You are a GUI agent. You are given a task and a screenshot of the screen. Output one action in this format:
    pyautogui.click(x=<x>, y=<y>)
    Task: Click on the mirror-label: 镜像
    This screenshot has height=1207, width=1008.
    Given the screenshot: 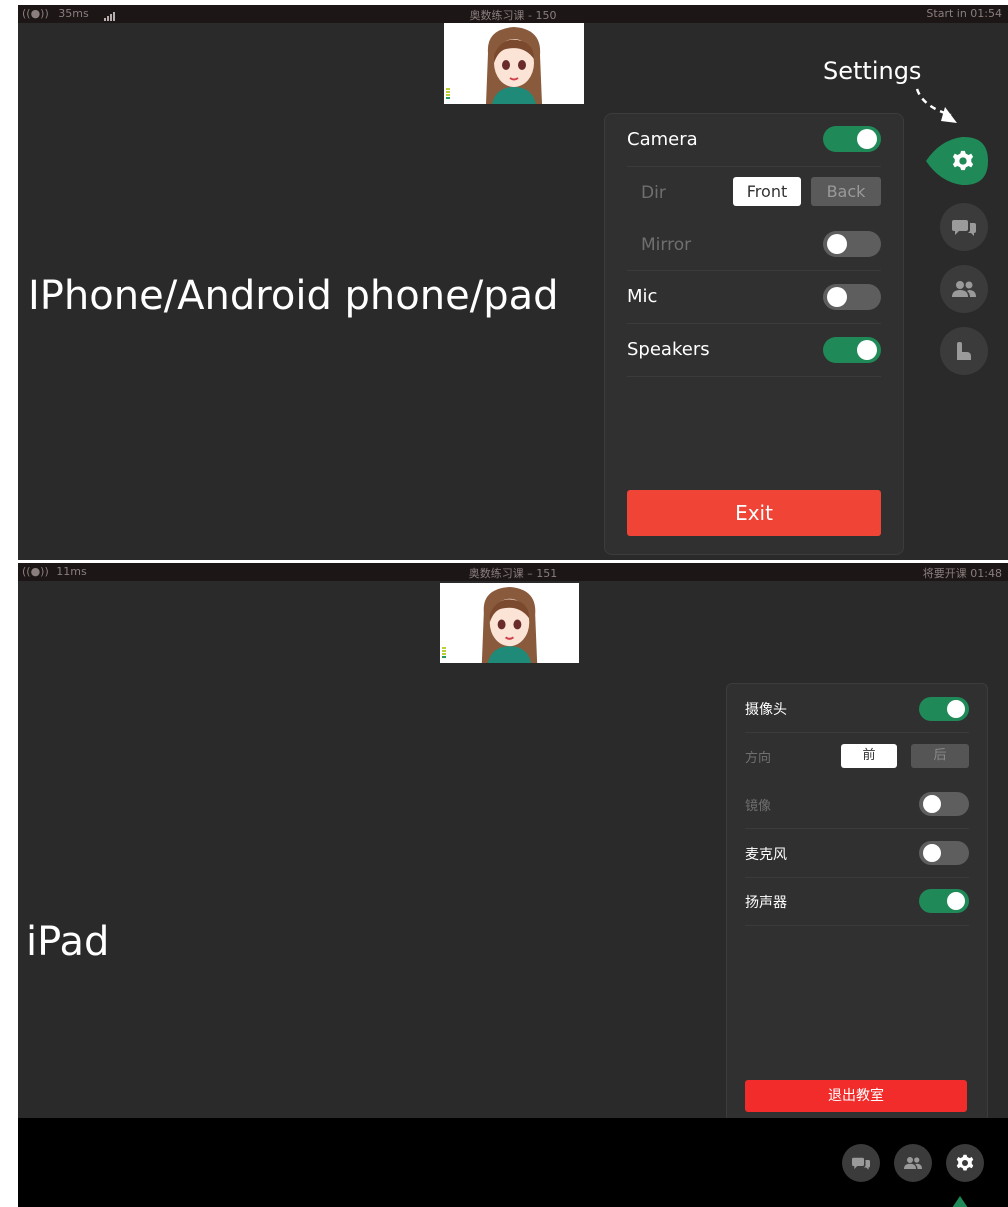 What is the action you would take?
    pyautogui.click(x=758, y=806)
    